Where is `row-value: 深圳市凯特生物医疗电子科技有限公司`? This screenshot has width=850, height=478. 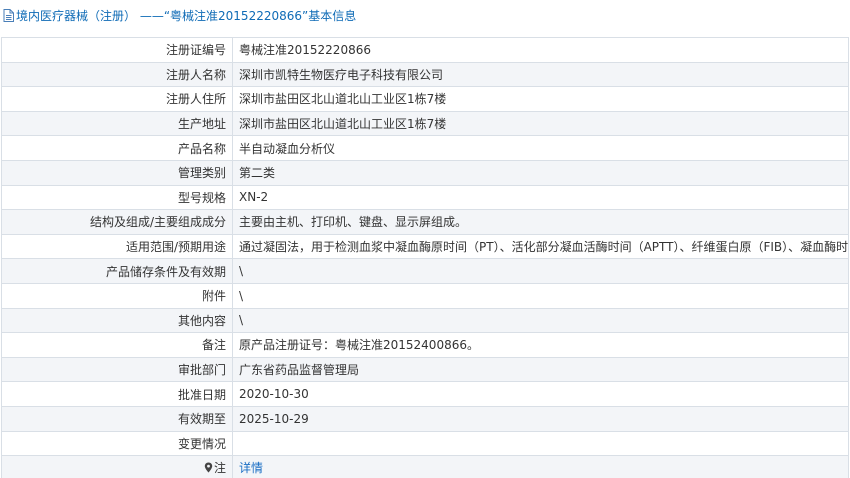 row-value: 深圳市凯特生物医疗电子科技有限公司 is located at coordinates (540, 74).